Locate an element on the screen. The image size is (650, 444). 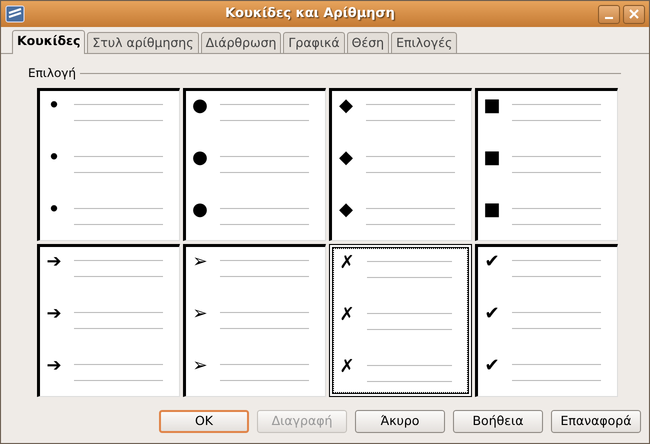
minimize-button is located at coordinates (609, 14).